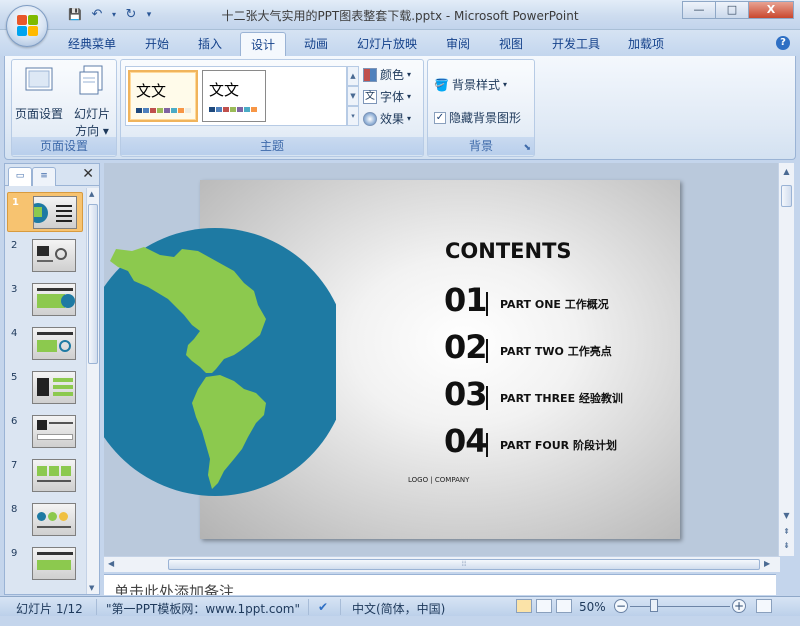 The width and height of the screenshot is (800, 626). What do you see at coordinates (771, 10) in the screenshot?
I see `close-button: X` at bounding box center [771, 10].